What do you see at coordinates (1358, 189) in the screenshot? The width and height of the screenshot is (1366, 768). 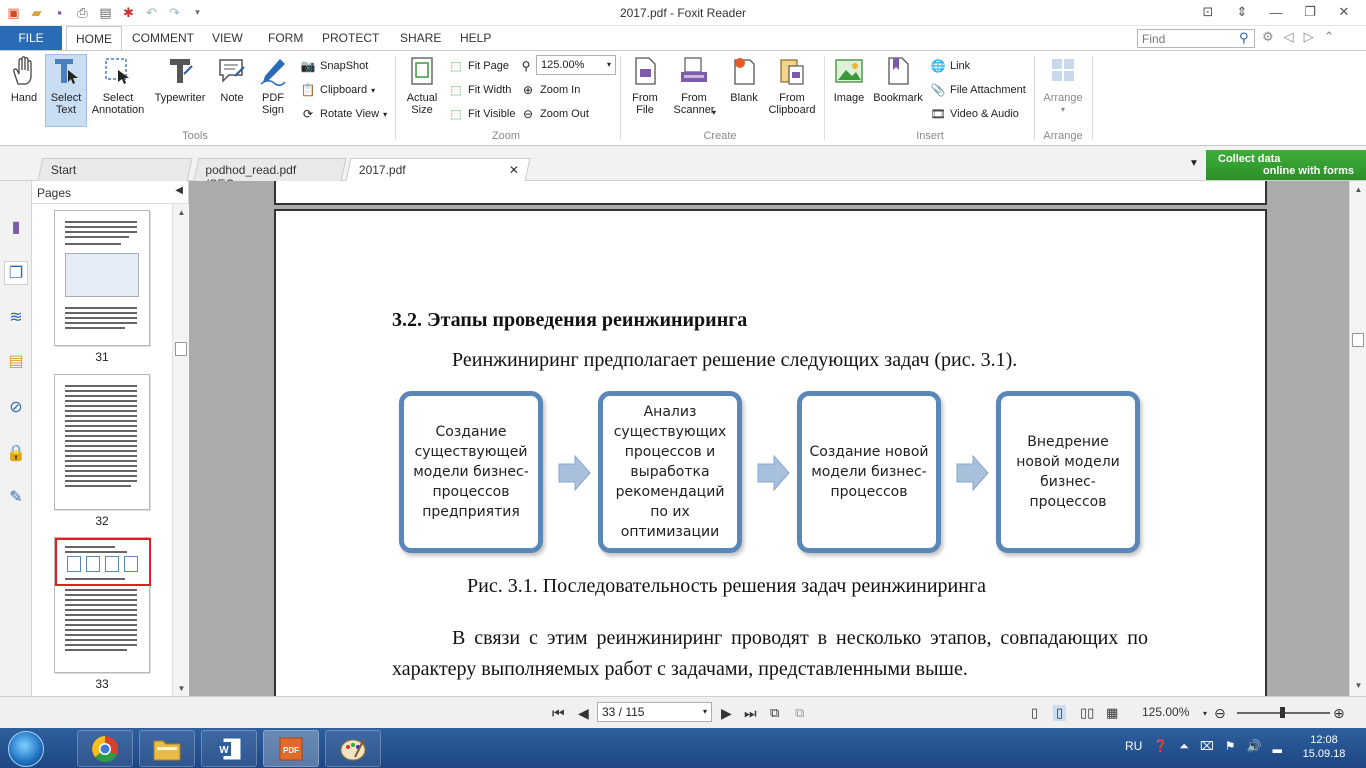 I see `doc-scroll-up-icon: ▲` at bounding box center [1358, 189].